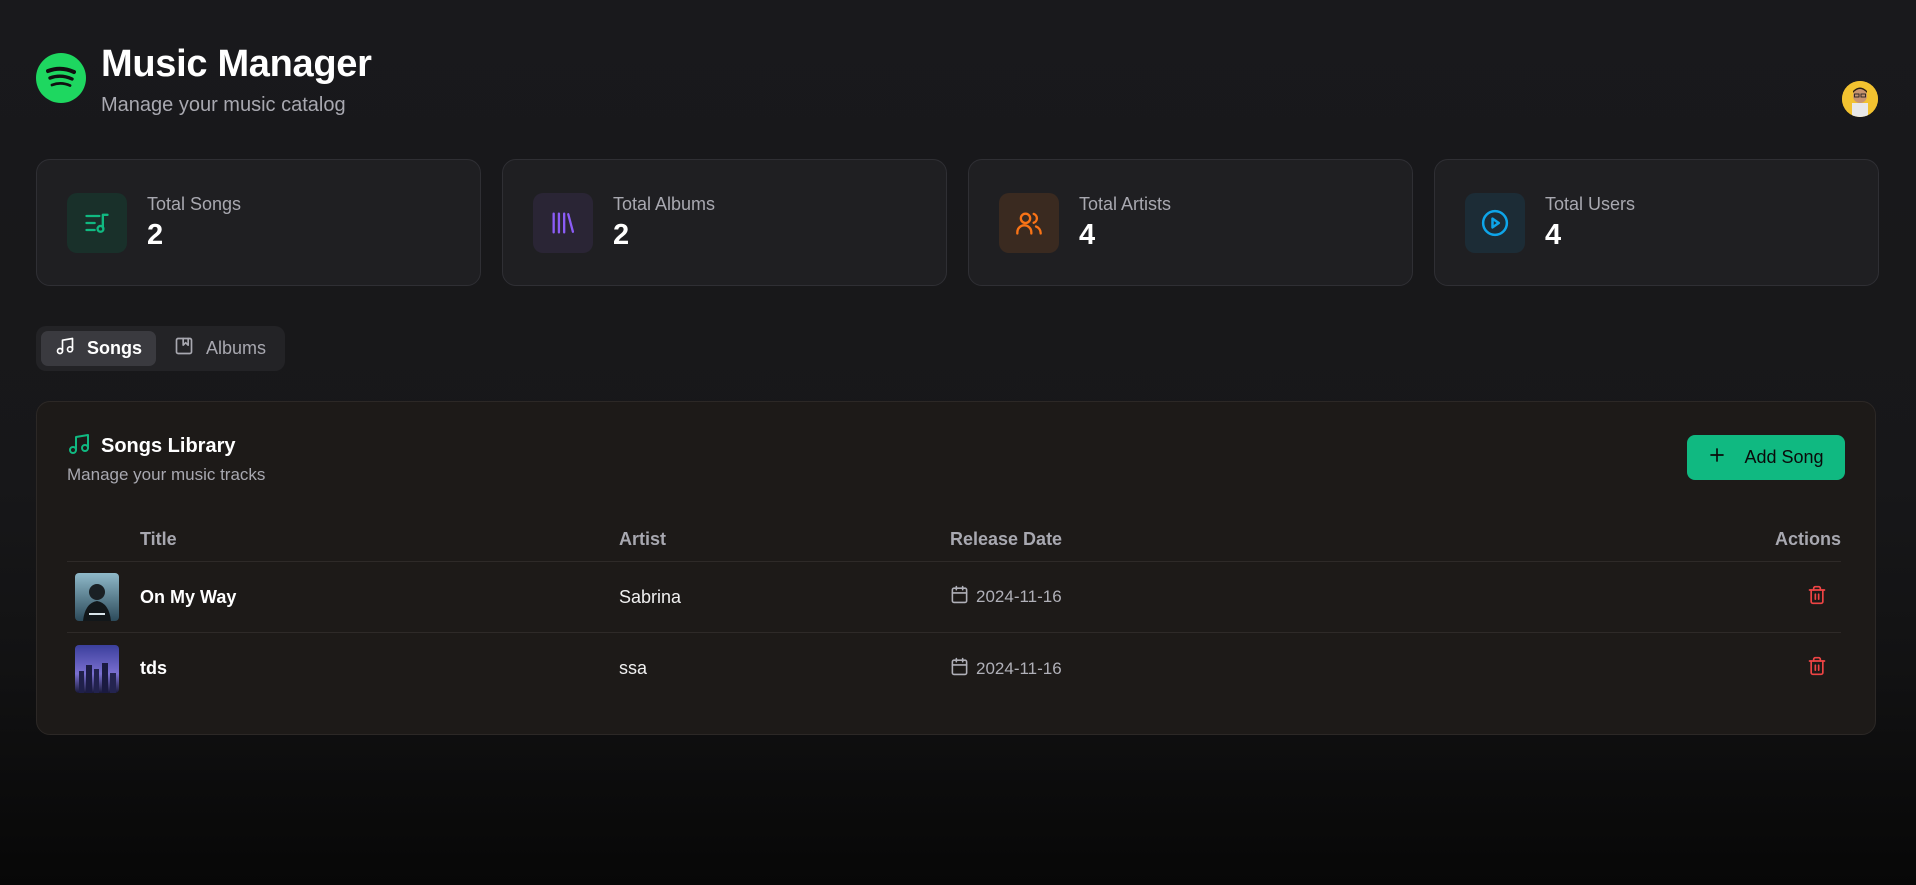 This screenshot has width=1916, height=885. Describe the element at coordinates (258, 222) in the screenshot. I see `stat-card-total-songs: Total Songs 2` at that location.